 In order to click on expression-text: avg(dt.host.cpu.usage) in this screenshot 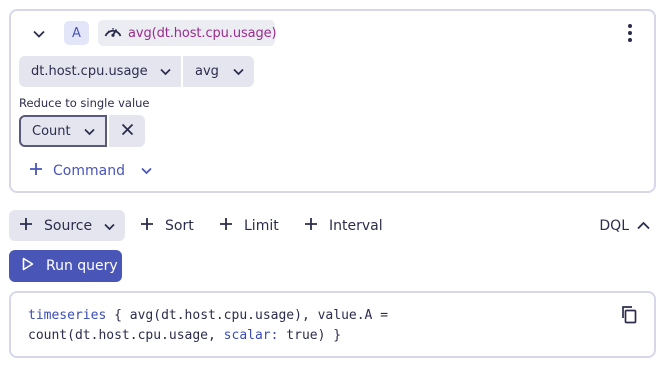, I will do `click(202, 33)`.